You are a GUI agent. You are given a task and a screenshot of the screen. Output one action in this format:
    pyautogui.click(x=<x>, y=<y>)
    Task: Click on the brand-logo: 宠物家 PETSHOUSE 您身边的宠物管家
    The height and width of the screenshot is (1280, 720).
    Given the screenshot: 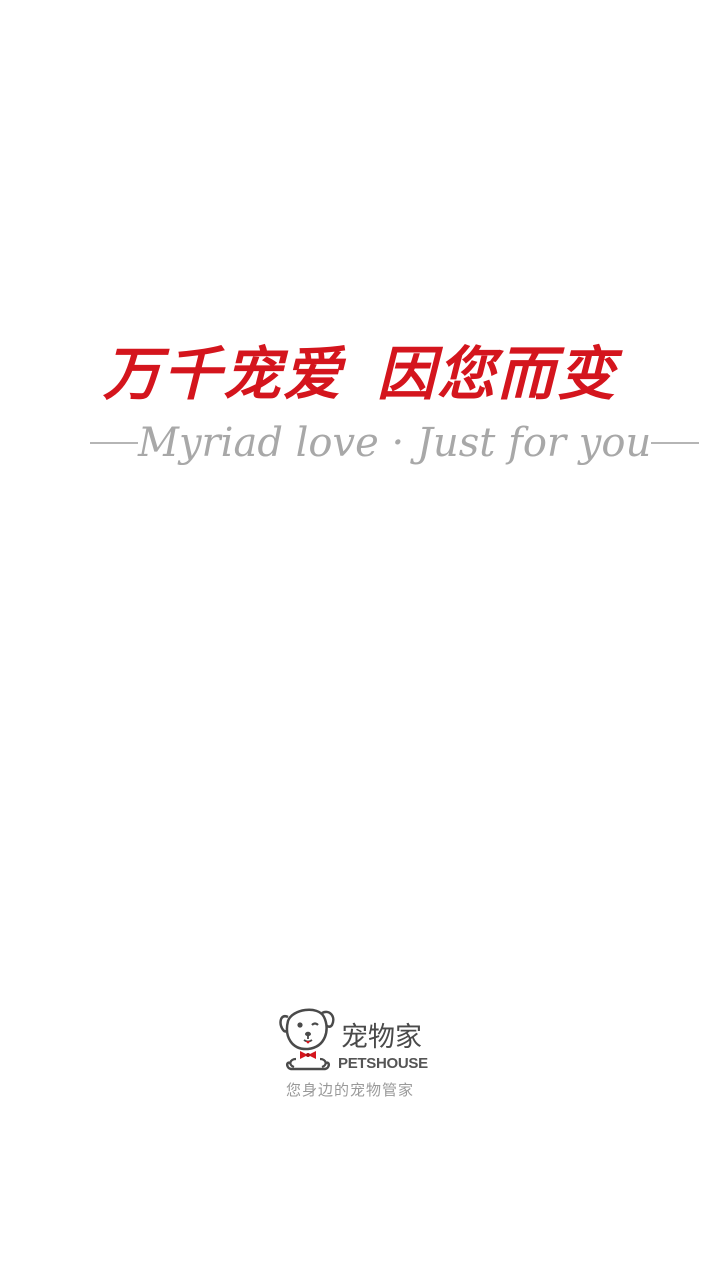 What is the action you would take?
    pyautogui.click(x=358, y=1053)
    